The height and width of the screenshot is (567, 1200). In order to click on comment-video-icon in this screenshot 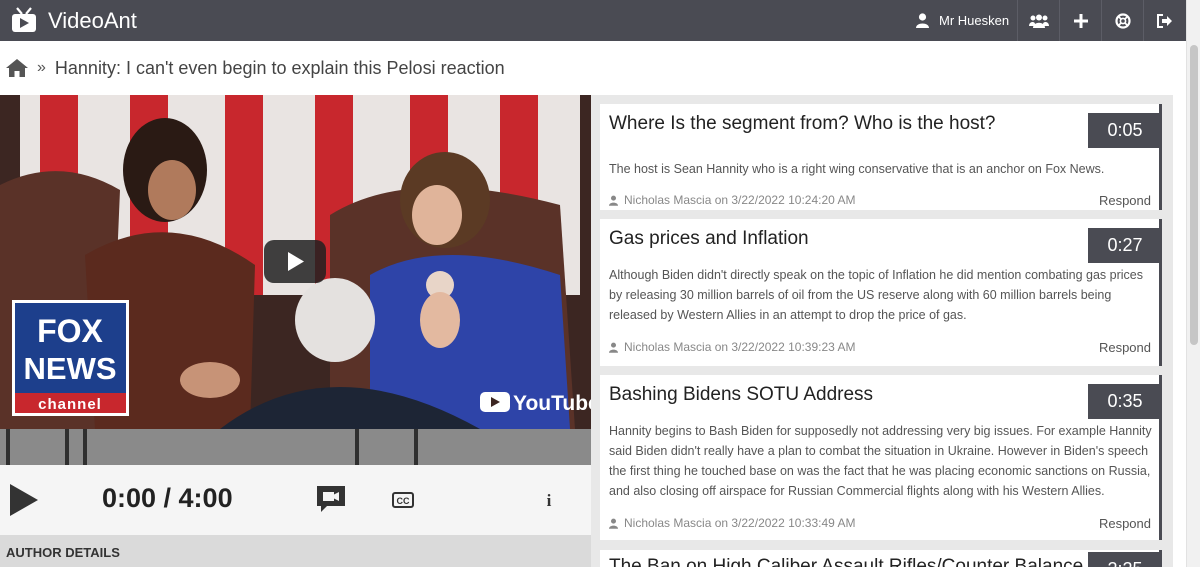, I will do `click(331, 499)`.